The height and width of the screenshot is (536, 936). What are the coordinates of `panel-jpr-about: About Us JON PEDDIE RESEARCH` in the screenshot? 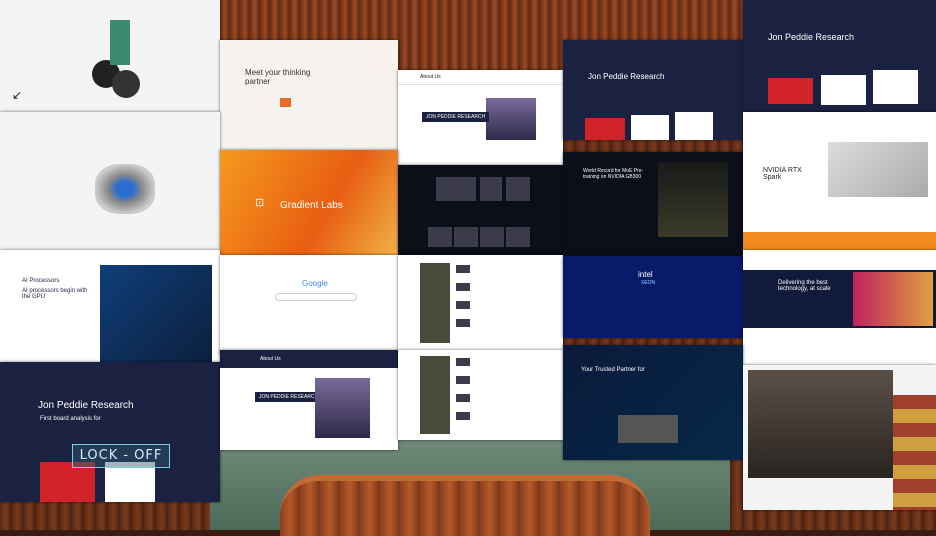 It's located at (480, 117).